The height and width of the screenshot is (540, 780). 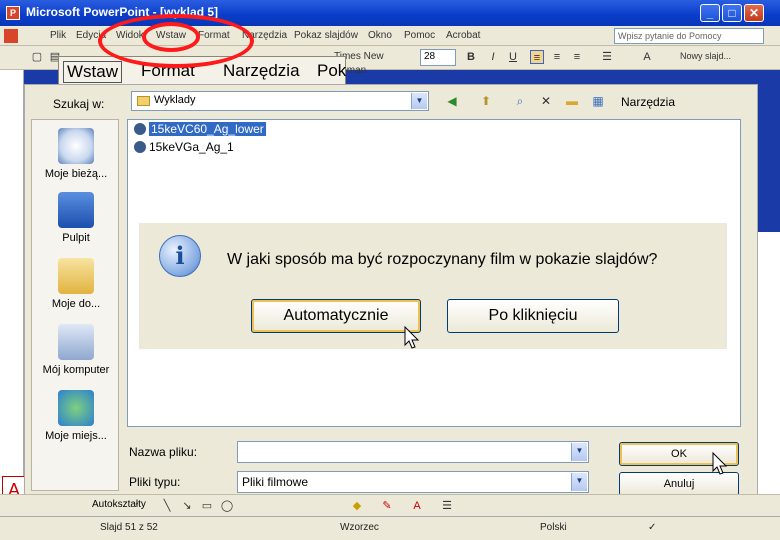 I want to click on place-desktop: Pulpit, so click(x=76, y=218).